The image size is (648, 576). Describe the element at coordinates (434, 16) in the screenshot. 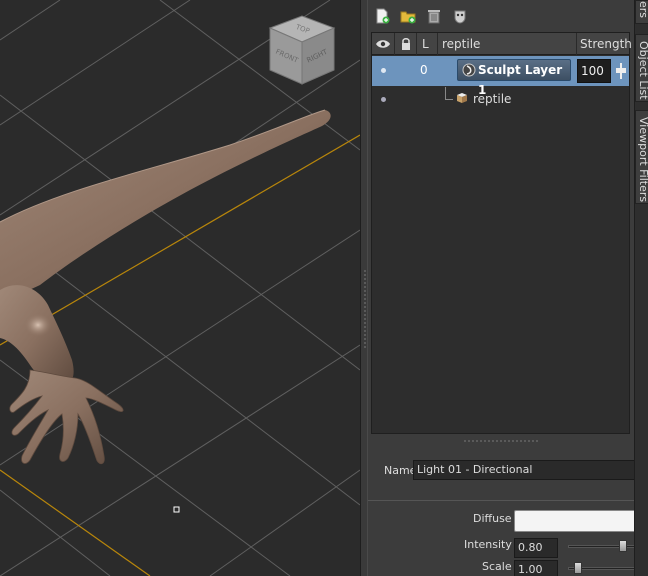

I see `delete-icon` at that location.